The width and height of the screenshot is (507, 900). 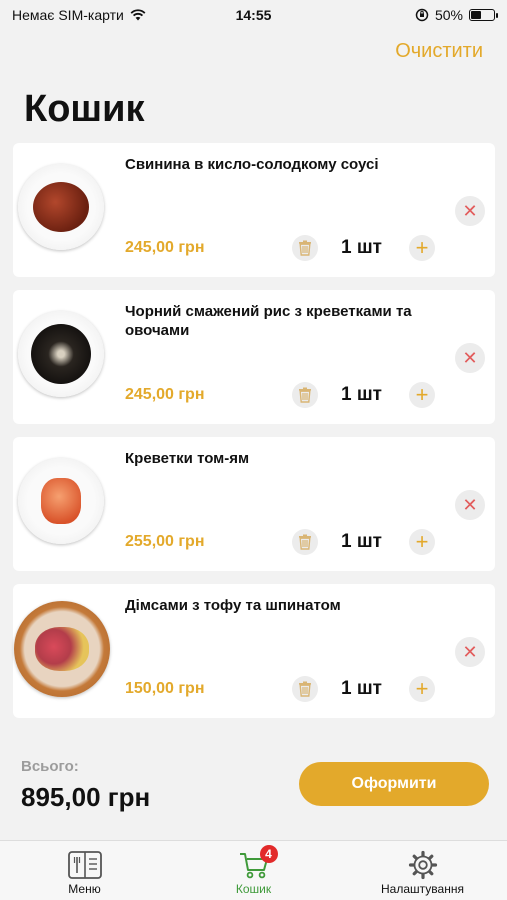 What do you see at coordinates (187, 458) in the screenshot?
I see `item-name: Креветки том-ям` at bounding box center [187, 458].